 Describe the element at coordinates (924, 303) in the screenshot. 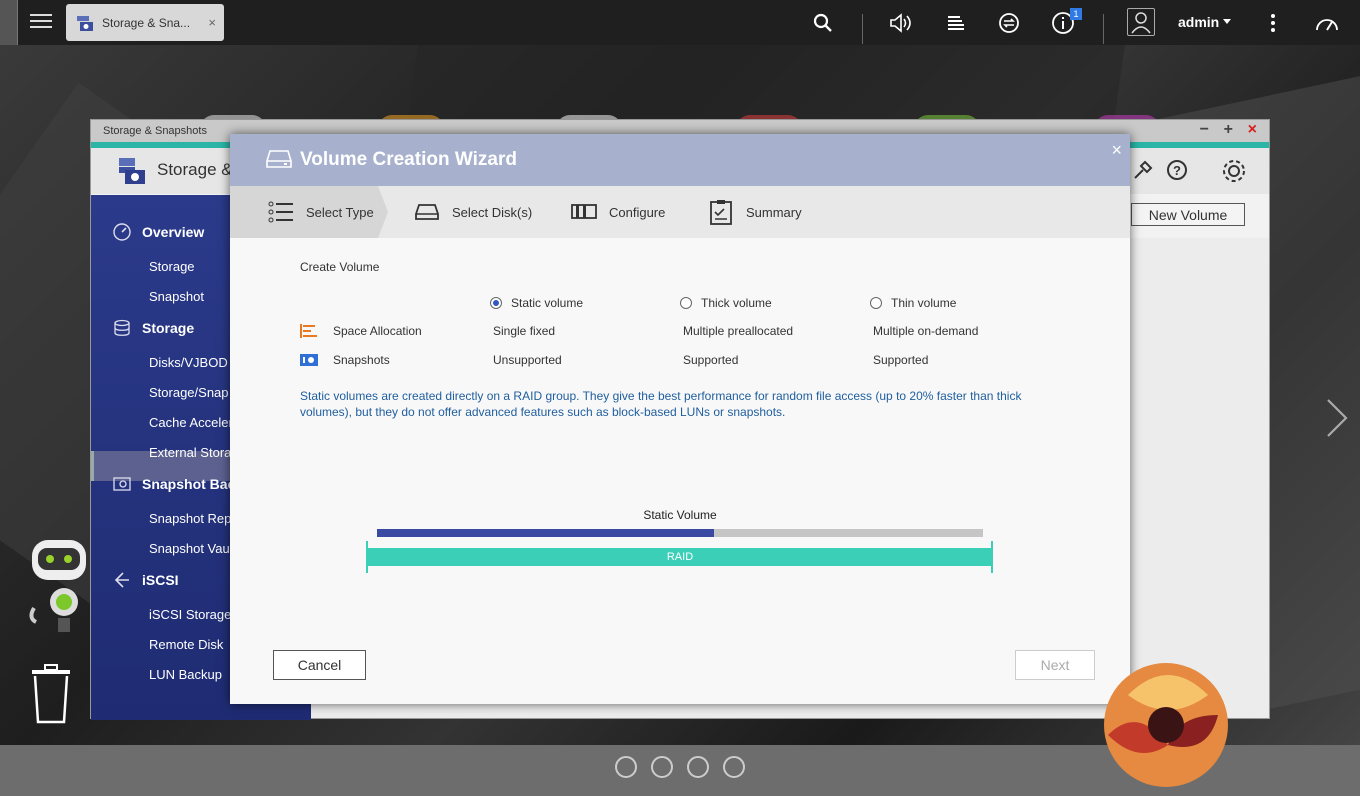

I see `radio-label: Thin volume` at that location.